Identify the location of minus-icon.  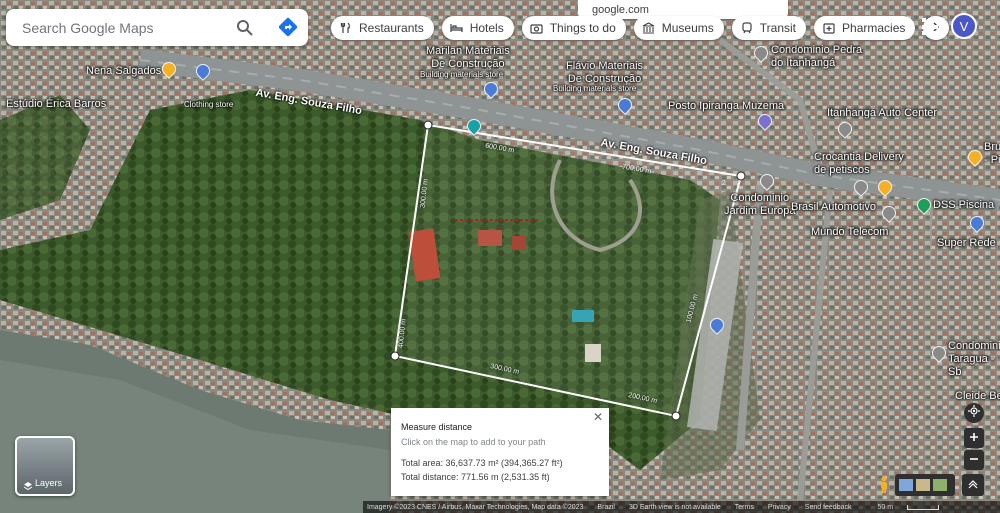
(974, 460).